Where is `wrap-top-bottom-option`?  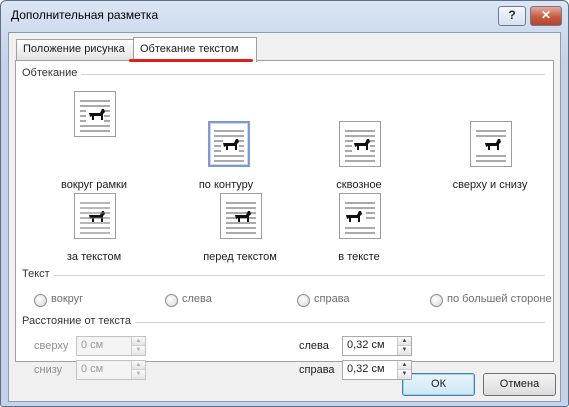 wrap-top-bottom-option is located at coordinates (491, 144).